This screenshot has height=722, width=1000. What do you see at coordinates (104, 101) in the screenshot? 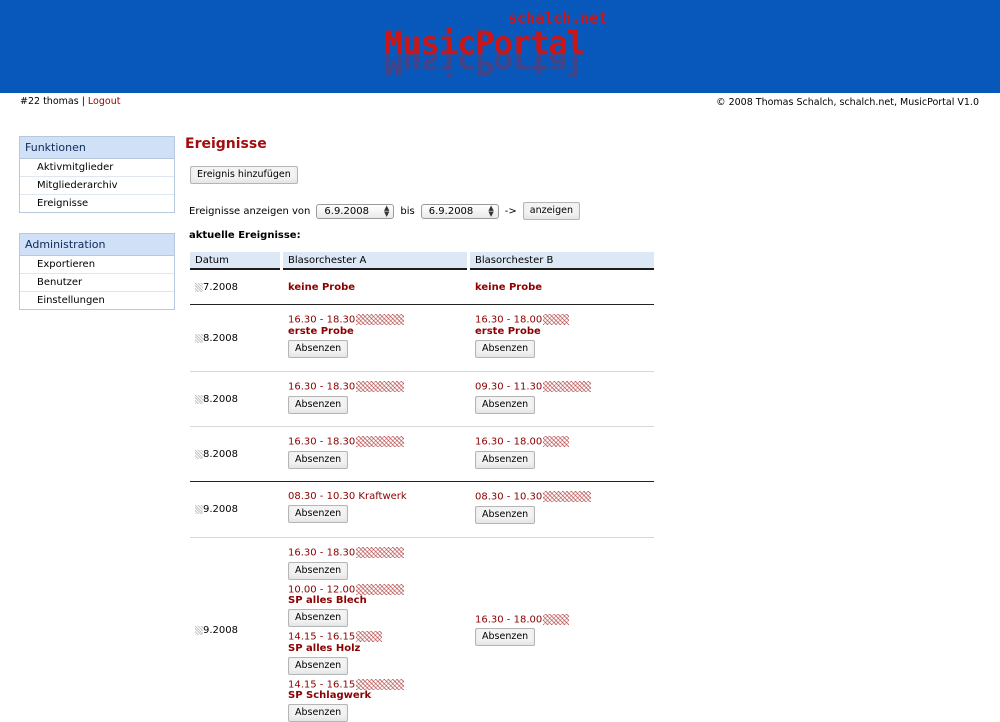
I see `logout-link: Logout` at bounding box center [104, 101].